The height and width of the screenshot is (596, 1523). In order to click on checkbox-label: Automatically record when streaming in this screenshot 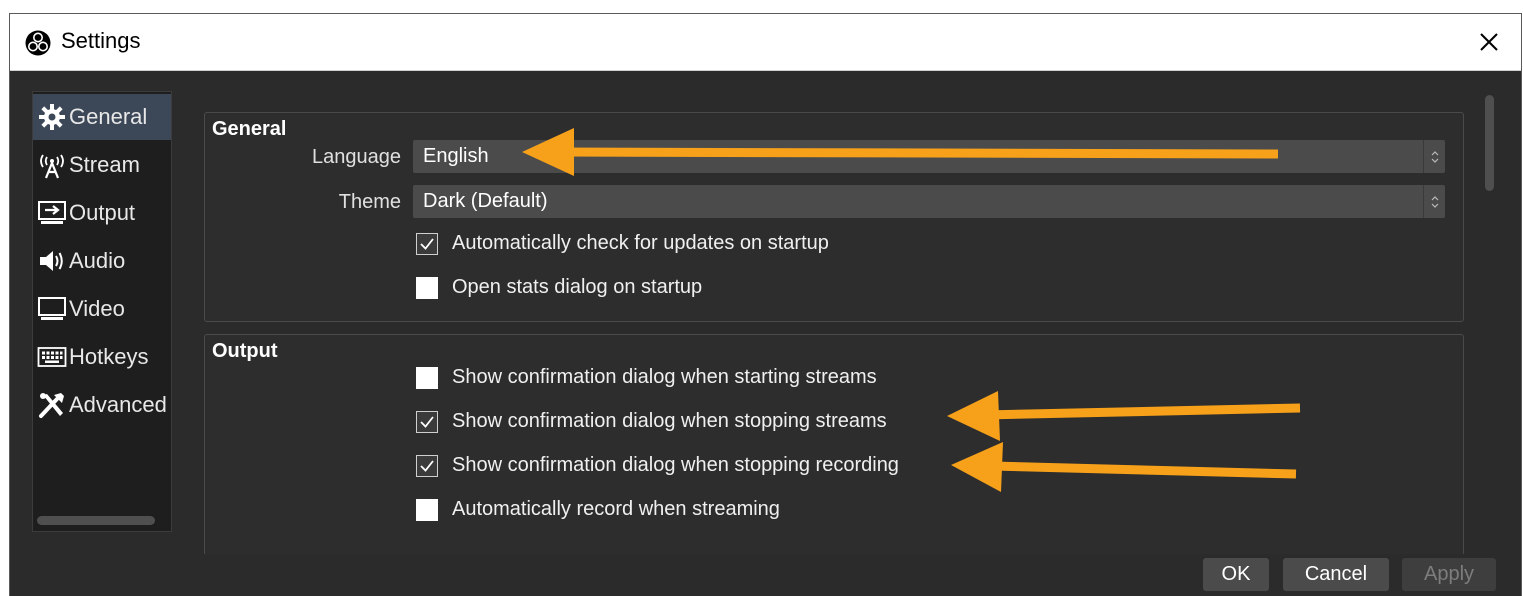, I will do `click(616, 509)`.